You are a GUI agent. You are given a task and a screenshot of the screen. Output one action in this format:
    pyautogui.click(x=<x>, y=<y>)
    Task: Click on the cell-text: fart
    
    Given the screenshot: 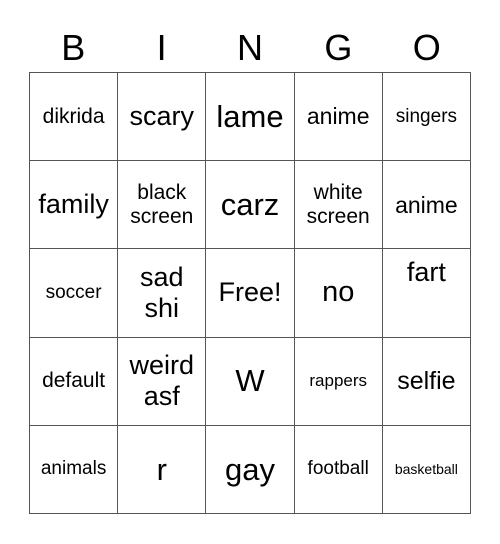 What is the action you would take?
    pyautogui.click(x=426, y=272)
    